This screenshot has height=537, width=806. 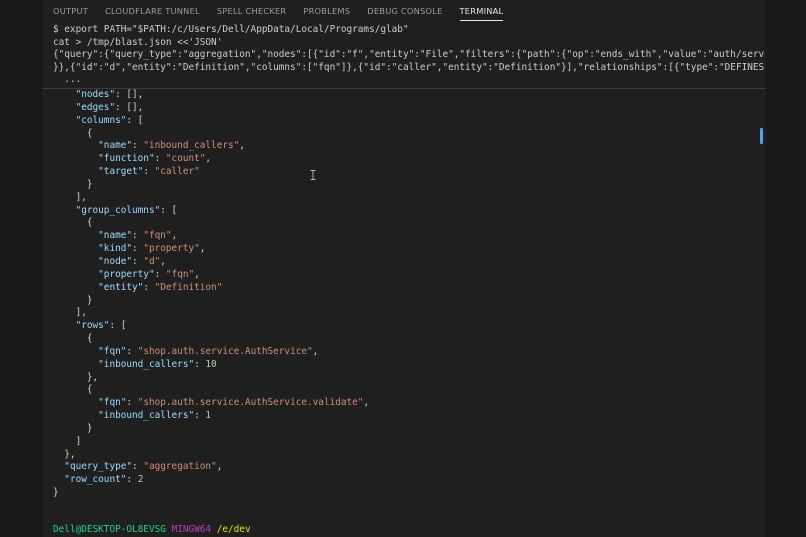 What do you see at coordinates (171, 146) in the screenshot?
I see `output-line: "name": "inbound_callers",` at bounding box center [171, 146].